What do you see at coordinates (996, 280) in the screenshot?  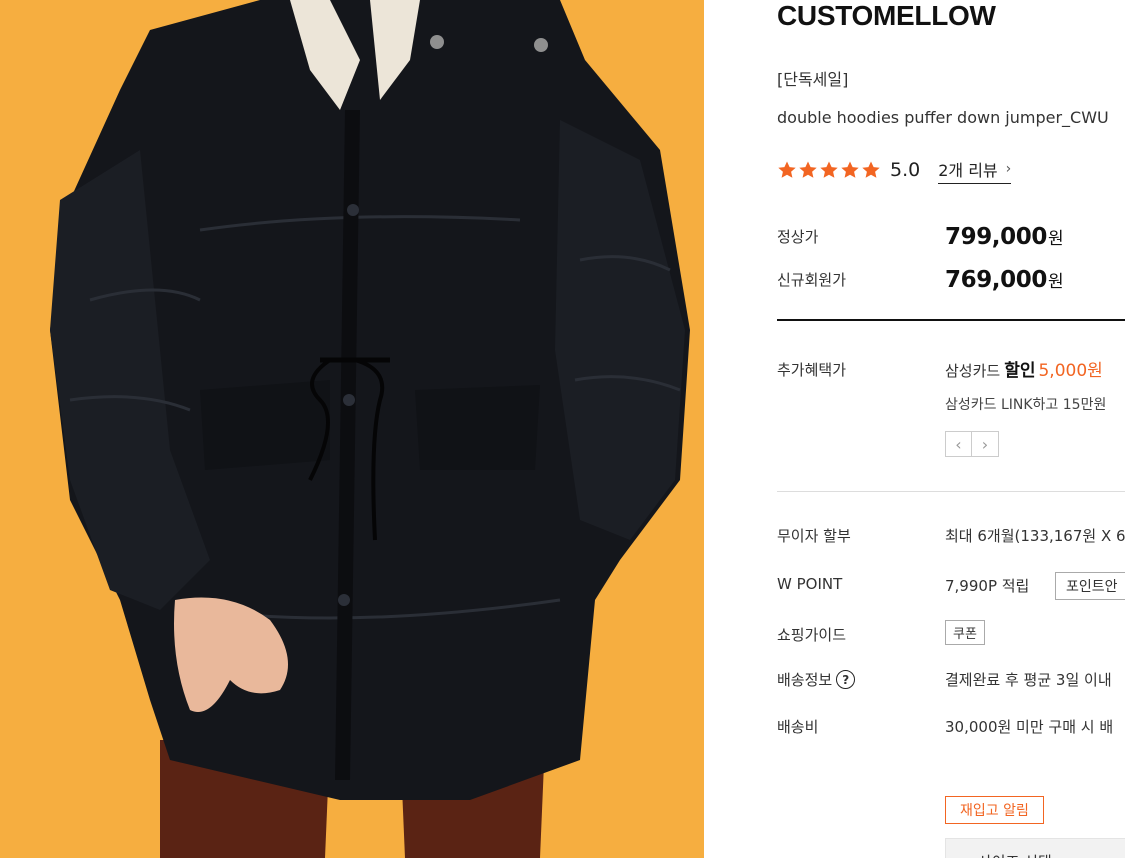 I see `member-price-value: 769,000` at bounding box center [996, 280].